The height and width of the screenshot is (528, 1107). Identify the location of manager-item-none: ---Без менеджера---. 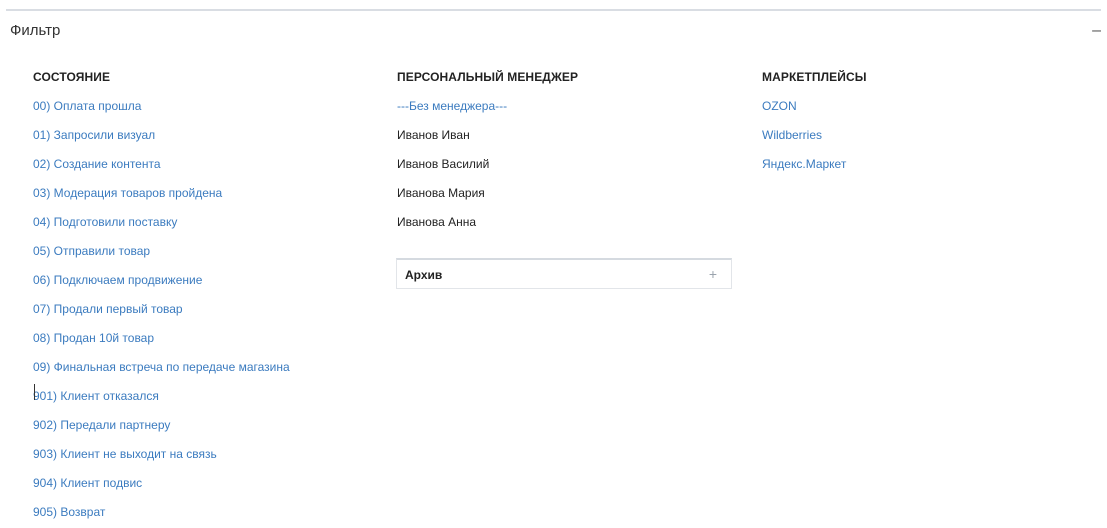
(487, 106).